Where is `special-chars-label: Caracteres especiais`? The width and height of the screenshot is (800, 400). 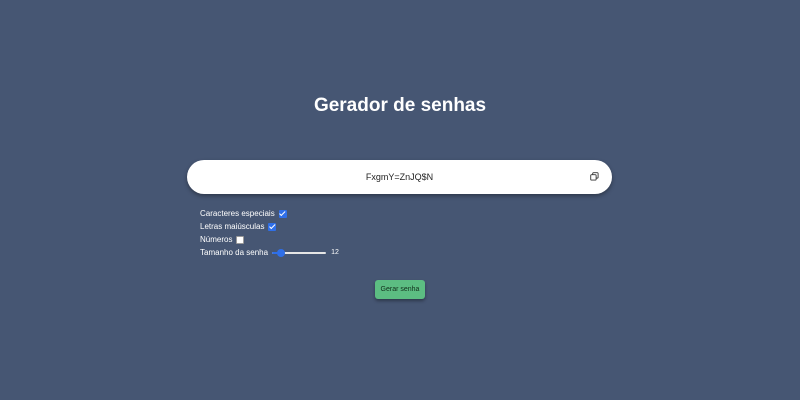 special-chars-label: Caracteres especiais is located at coordinates (237, 213).